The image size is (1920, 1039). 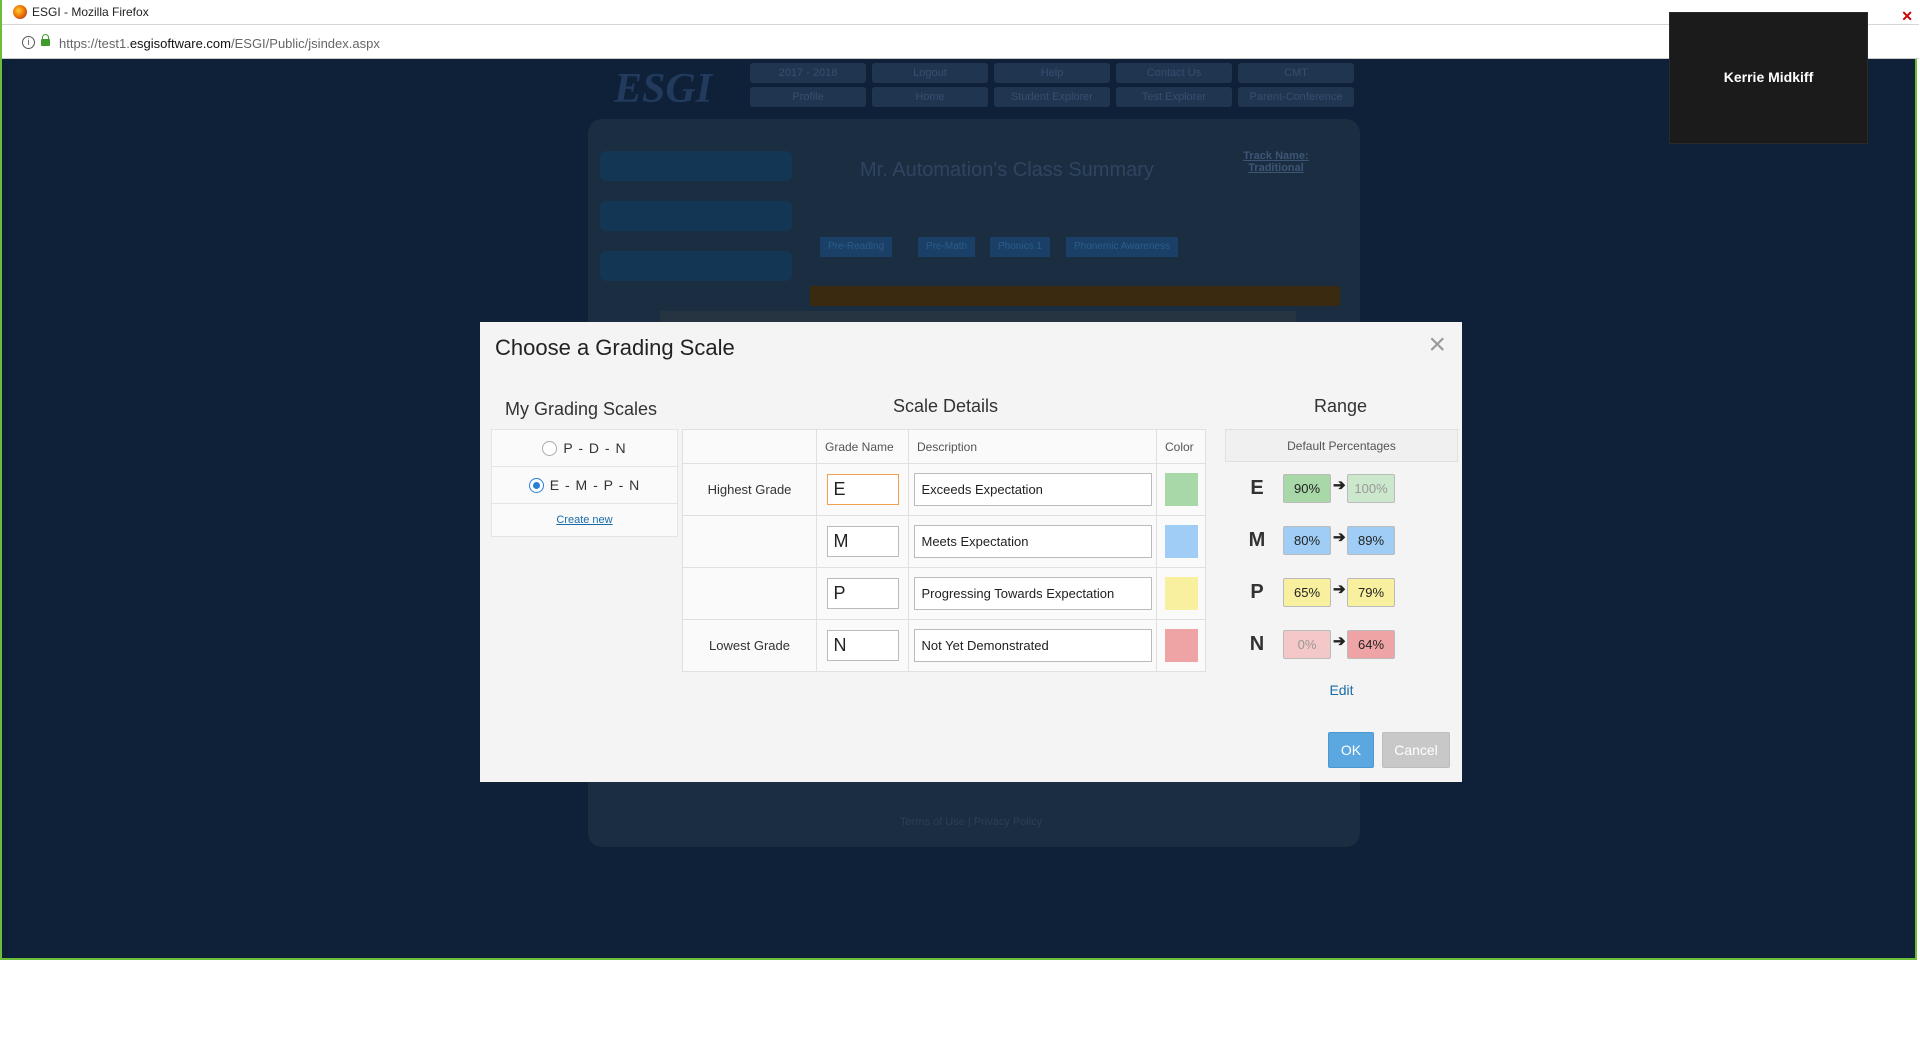 What do you see at coordinates (1341, 445) in the screenshot?
I see `range-header: Default Percentages` at bounding box center [1341, 445].